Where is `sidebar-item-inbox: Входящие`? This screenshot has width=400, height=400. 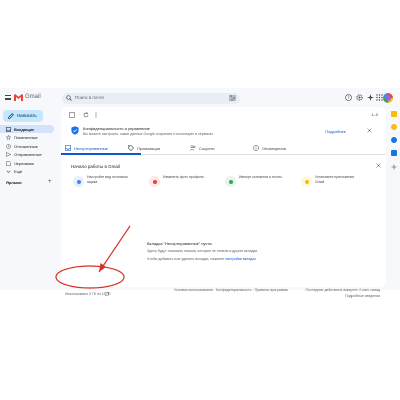 sidebar-item-inbox: Входящие is located at coordinates (27, 129).